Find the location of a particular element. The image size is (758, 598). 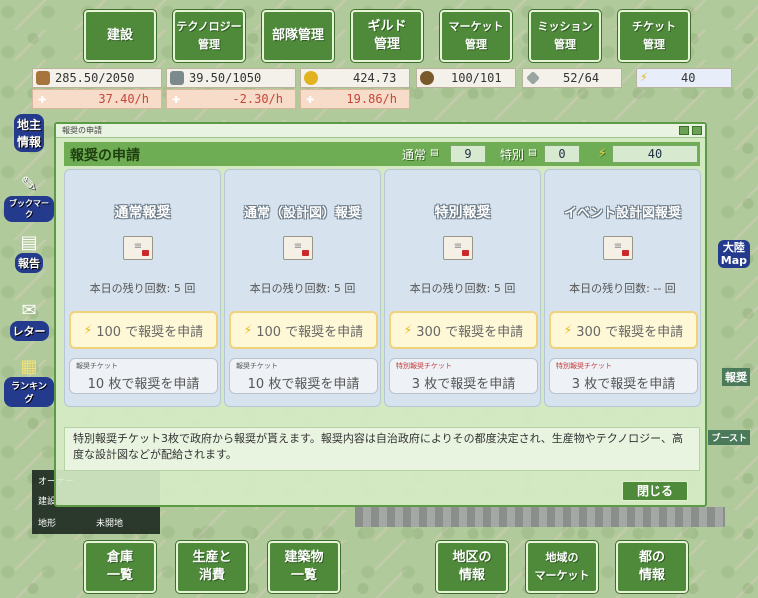

nav-guild-button: ギルド 管理 is located at coordinates (387, 36).